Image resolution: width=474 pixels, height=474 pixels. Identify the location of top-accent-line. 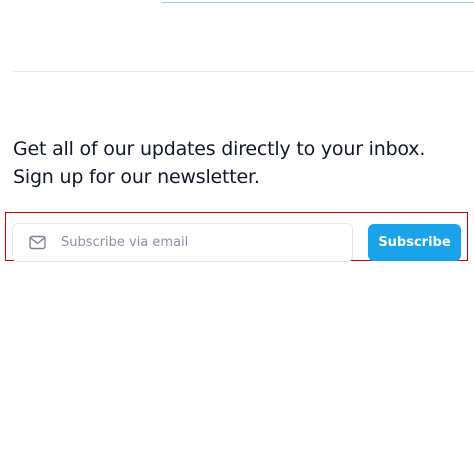
(318, 2).